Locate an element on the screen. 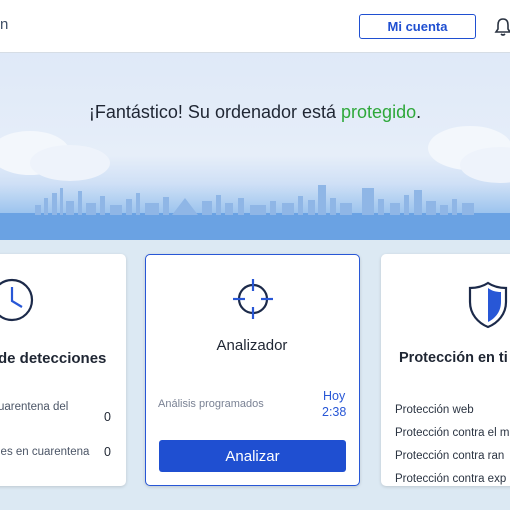  scheduled-scans-label: Análisis programados is located at coordinates (211, 404).